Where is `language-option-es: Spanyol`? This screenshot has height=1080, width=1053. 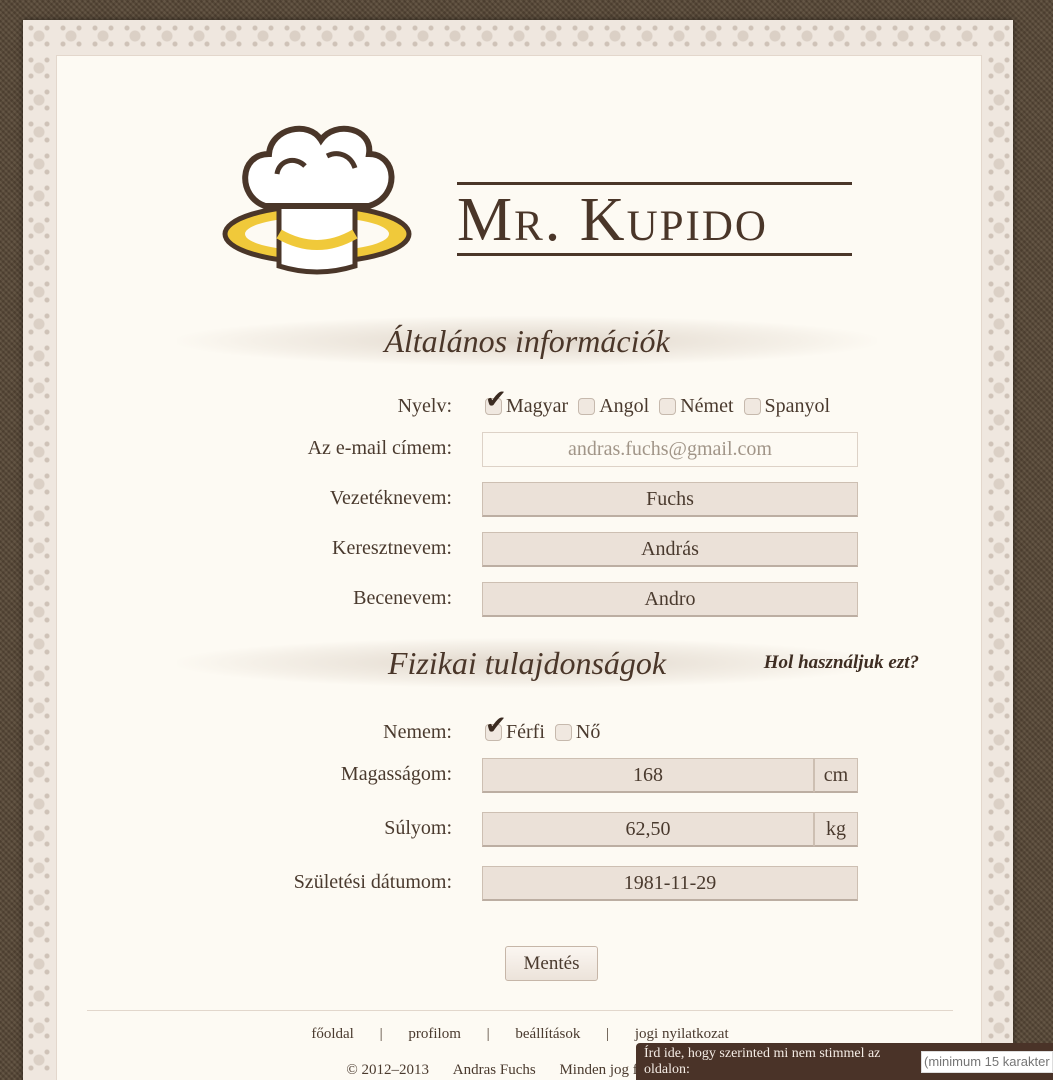
language-option-es: Spanyol is located at coordinates (787, 406).